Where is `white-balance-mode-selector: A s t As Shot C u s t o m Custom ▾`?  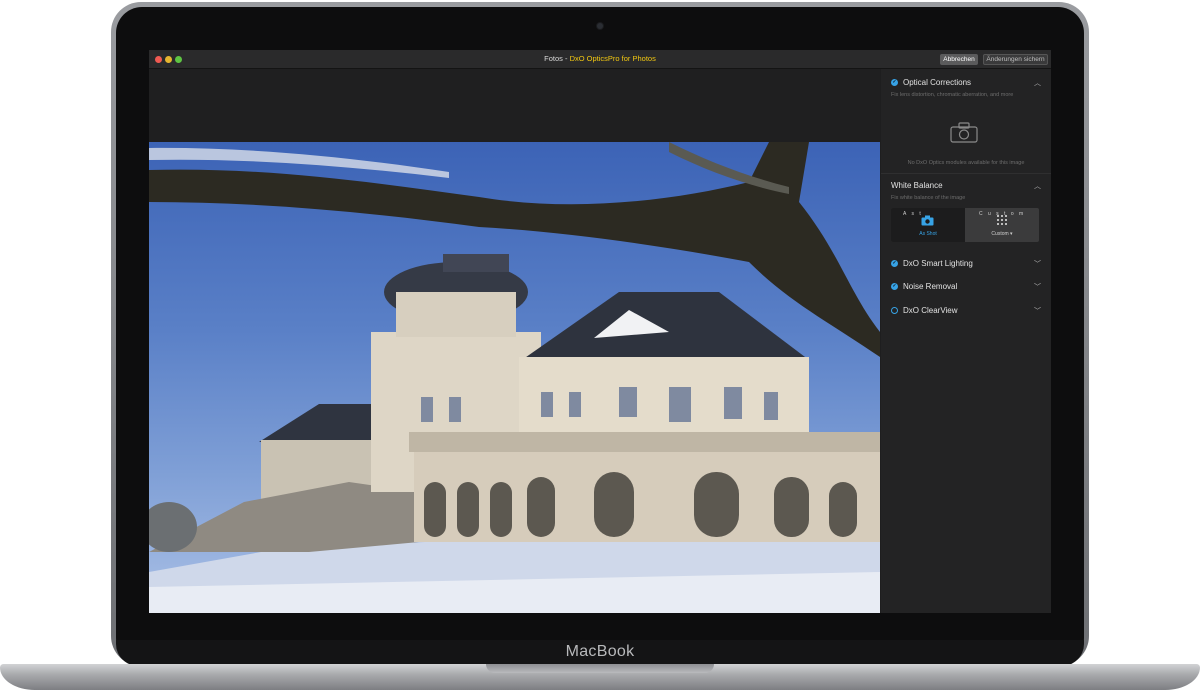 white-balance-mode-selector: A s t As Shot C u s t o m Custom ▾ is located at coordinates (965, 225).